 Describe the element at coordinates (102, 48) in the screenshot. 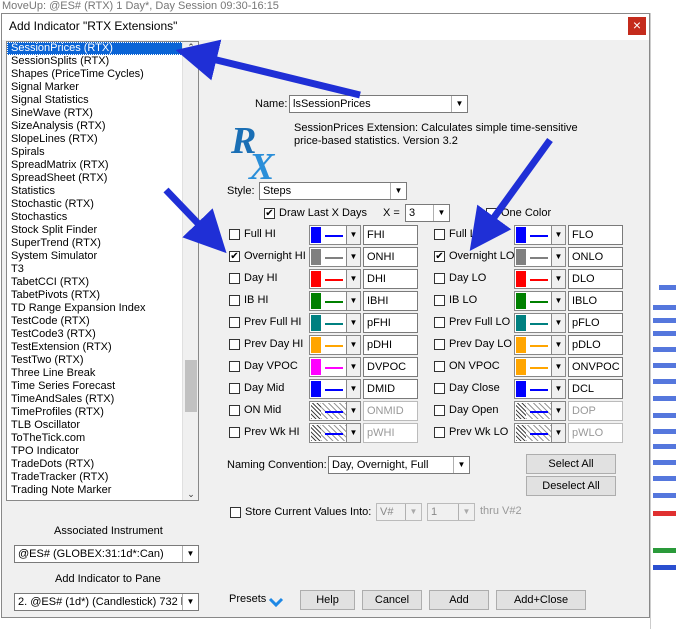

I see `list-item: SessionPrices (RTX)` at that location.